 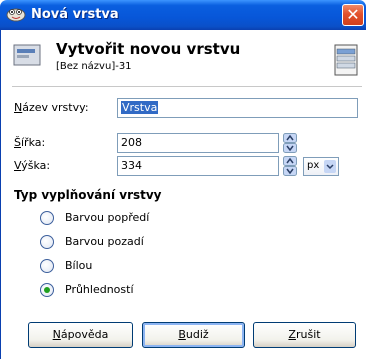 What do you see at coordinates (131, 165) in the screenshot?
I see `height-value: 334` at bounding box center [131, 165].